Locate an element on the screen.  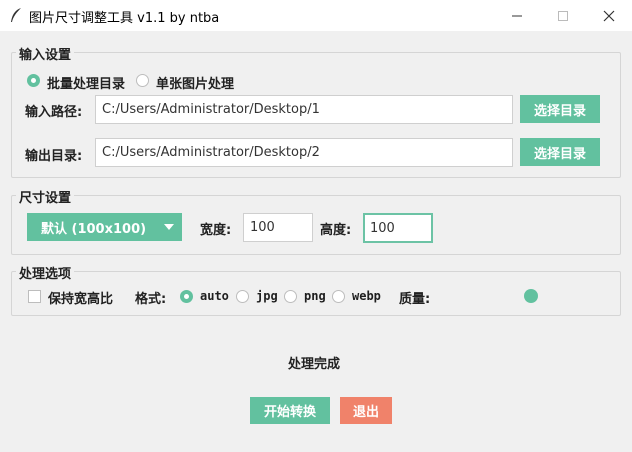
input-path-label: 输入路径: is located at coordinates (54, 112).